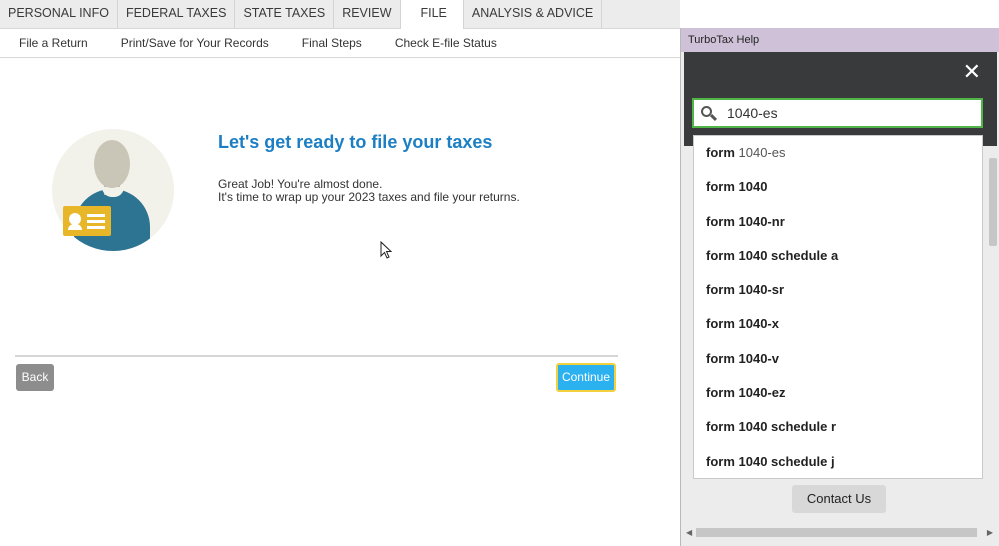 This screenshot has height=546, width=999. What do you see at coordinates (533, 14) in the screenshot?
I see `tab-analysis-advice: ANALYSIS & ADVICE` at bounding box center [533, 14].